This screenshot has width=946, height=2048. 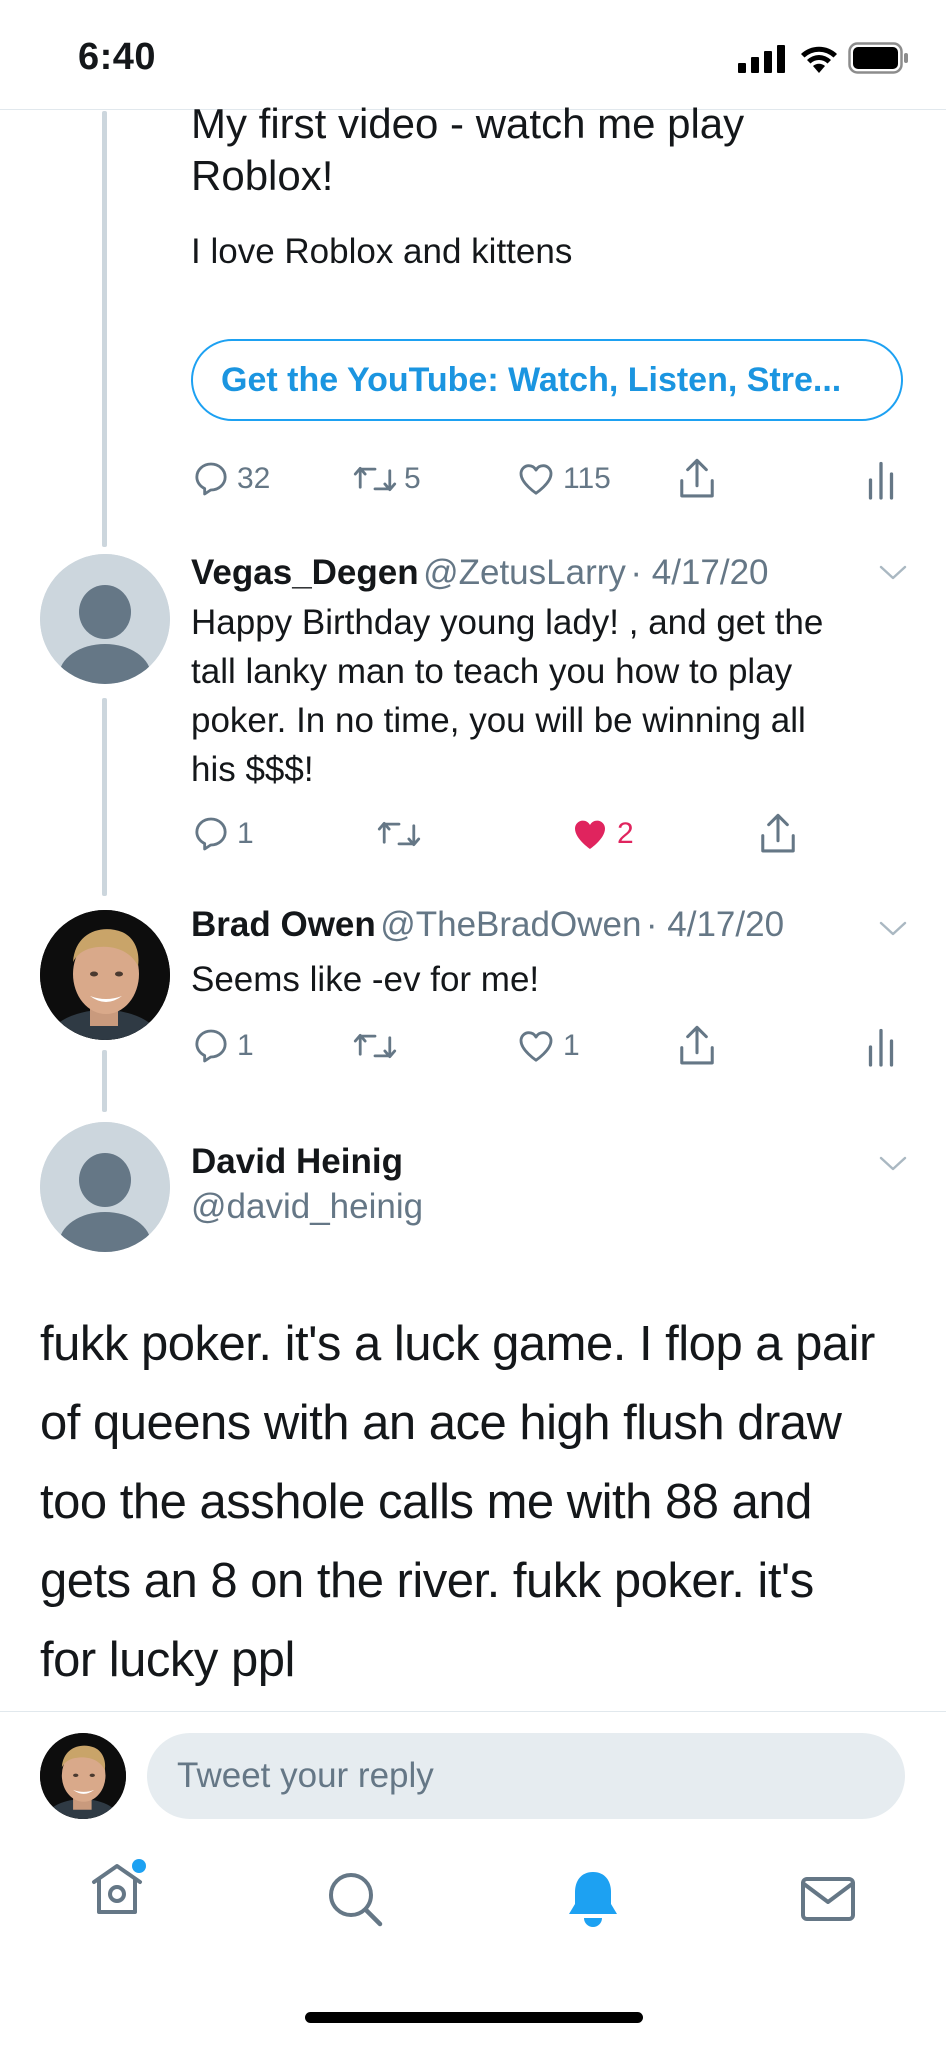 What do you see at coordinates (587, 478) in the screenshot?
I see `like-count: 115` at bounding box center [587, 478].